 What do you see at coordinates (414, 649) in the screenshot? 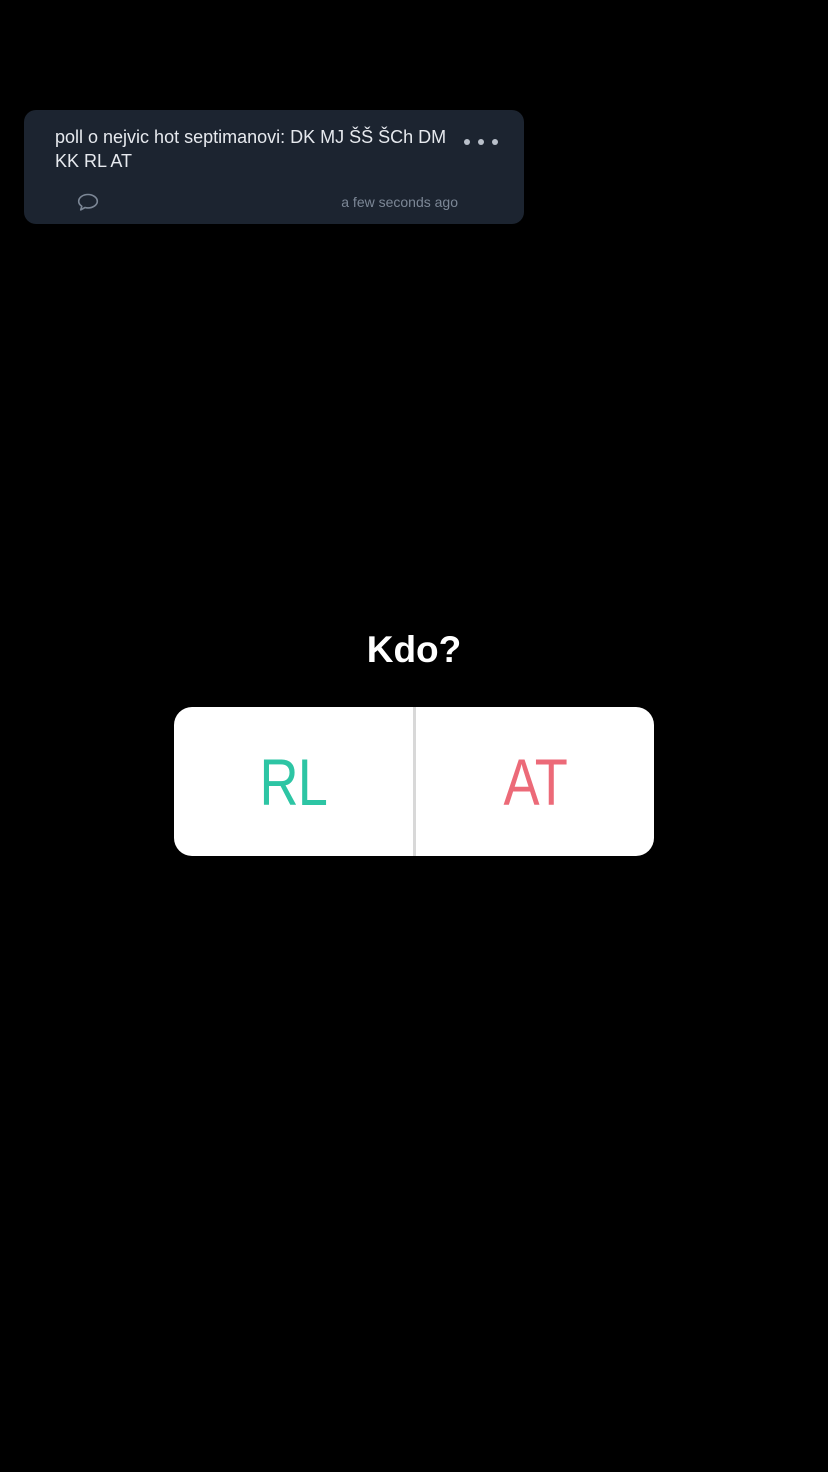
I see `poll-question: Kdo?` at bounding box center [414, 649].